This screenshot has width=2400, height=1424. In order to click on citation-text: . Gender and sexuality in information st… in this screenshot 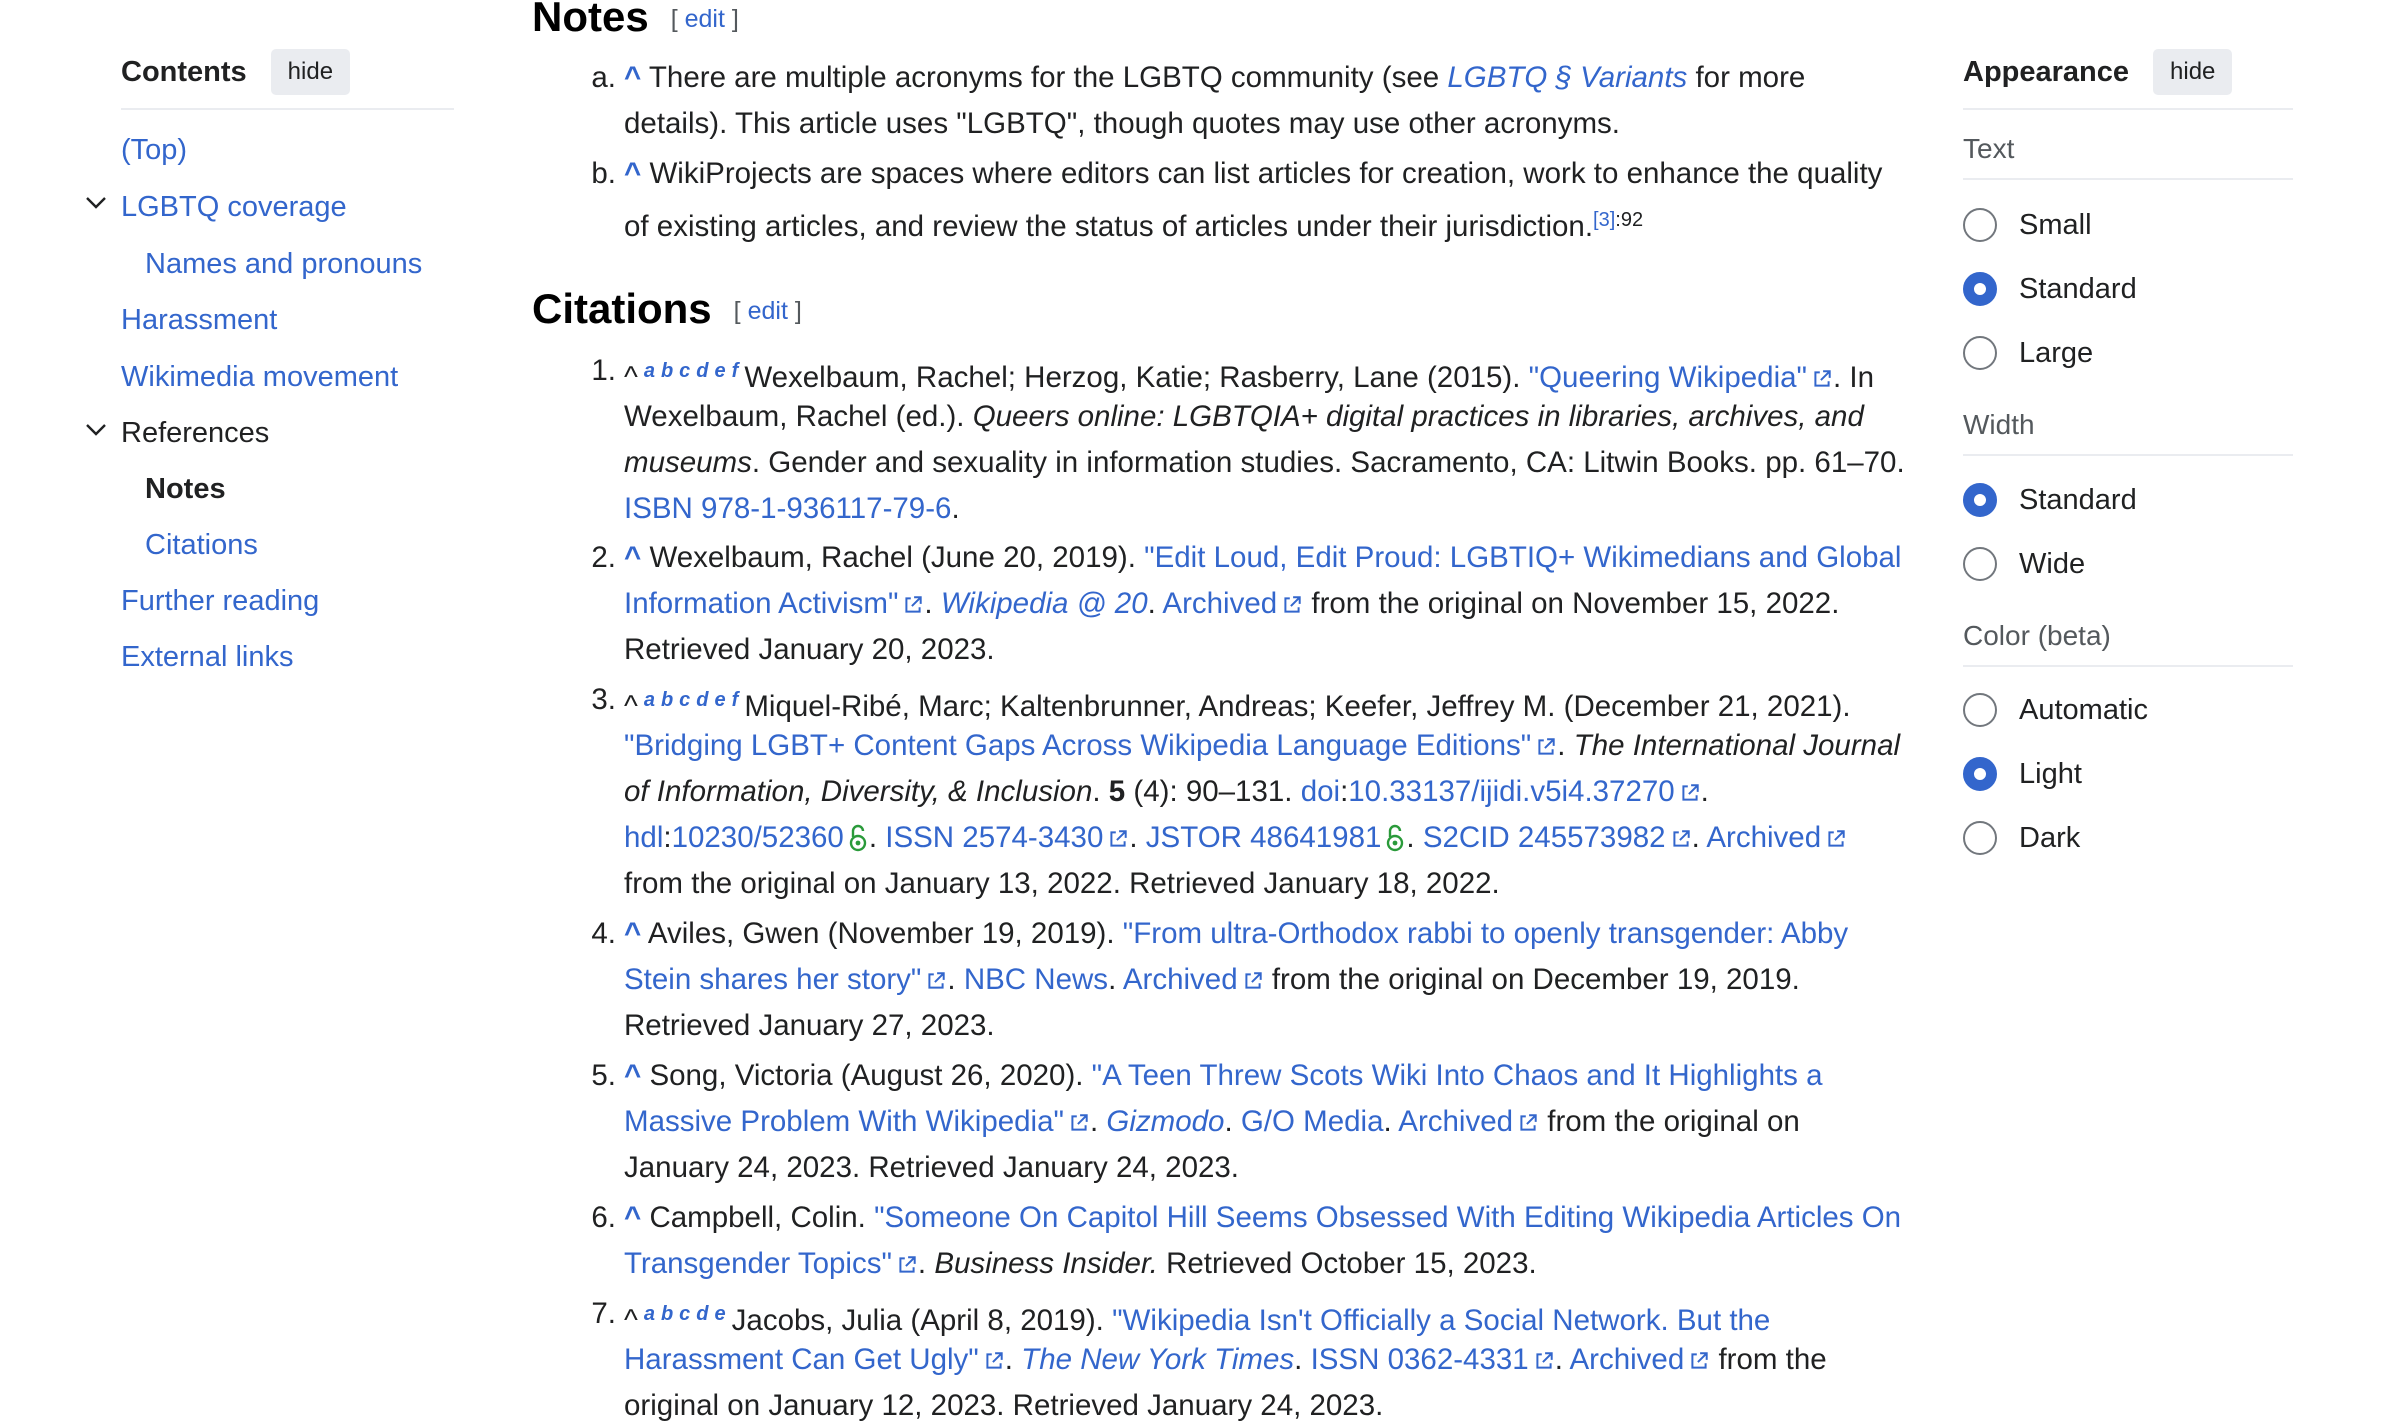, I will do `click(1328, 462)`.